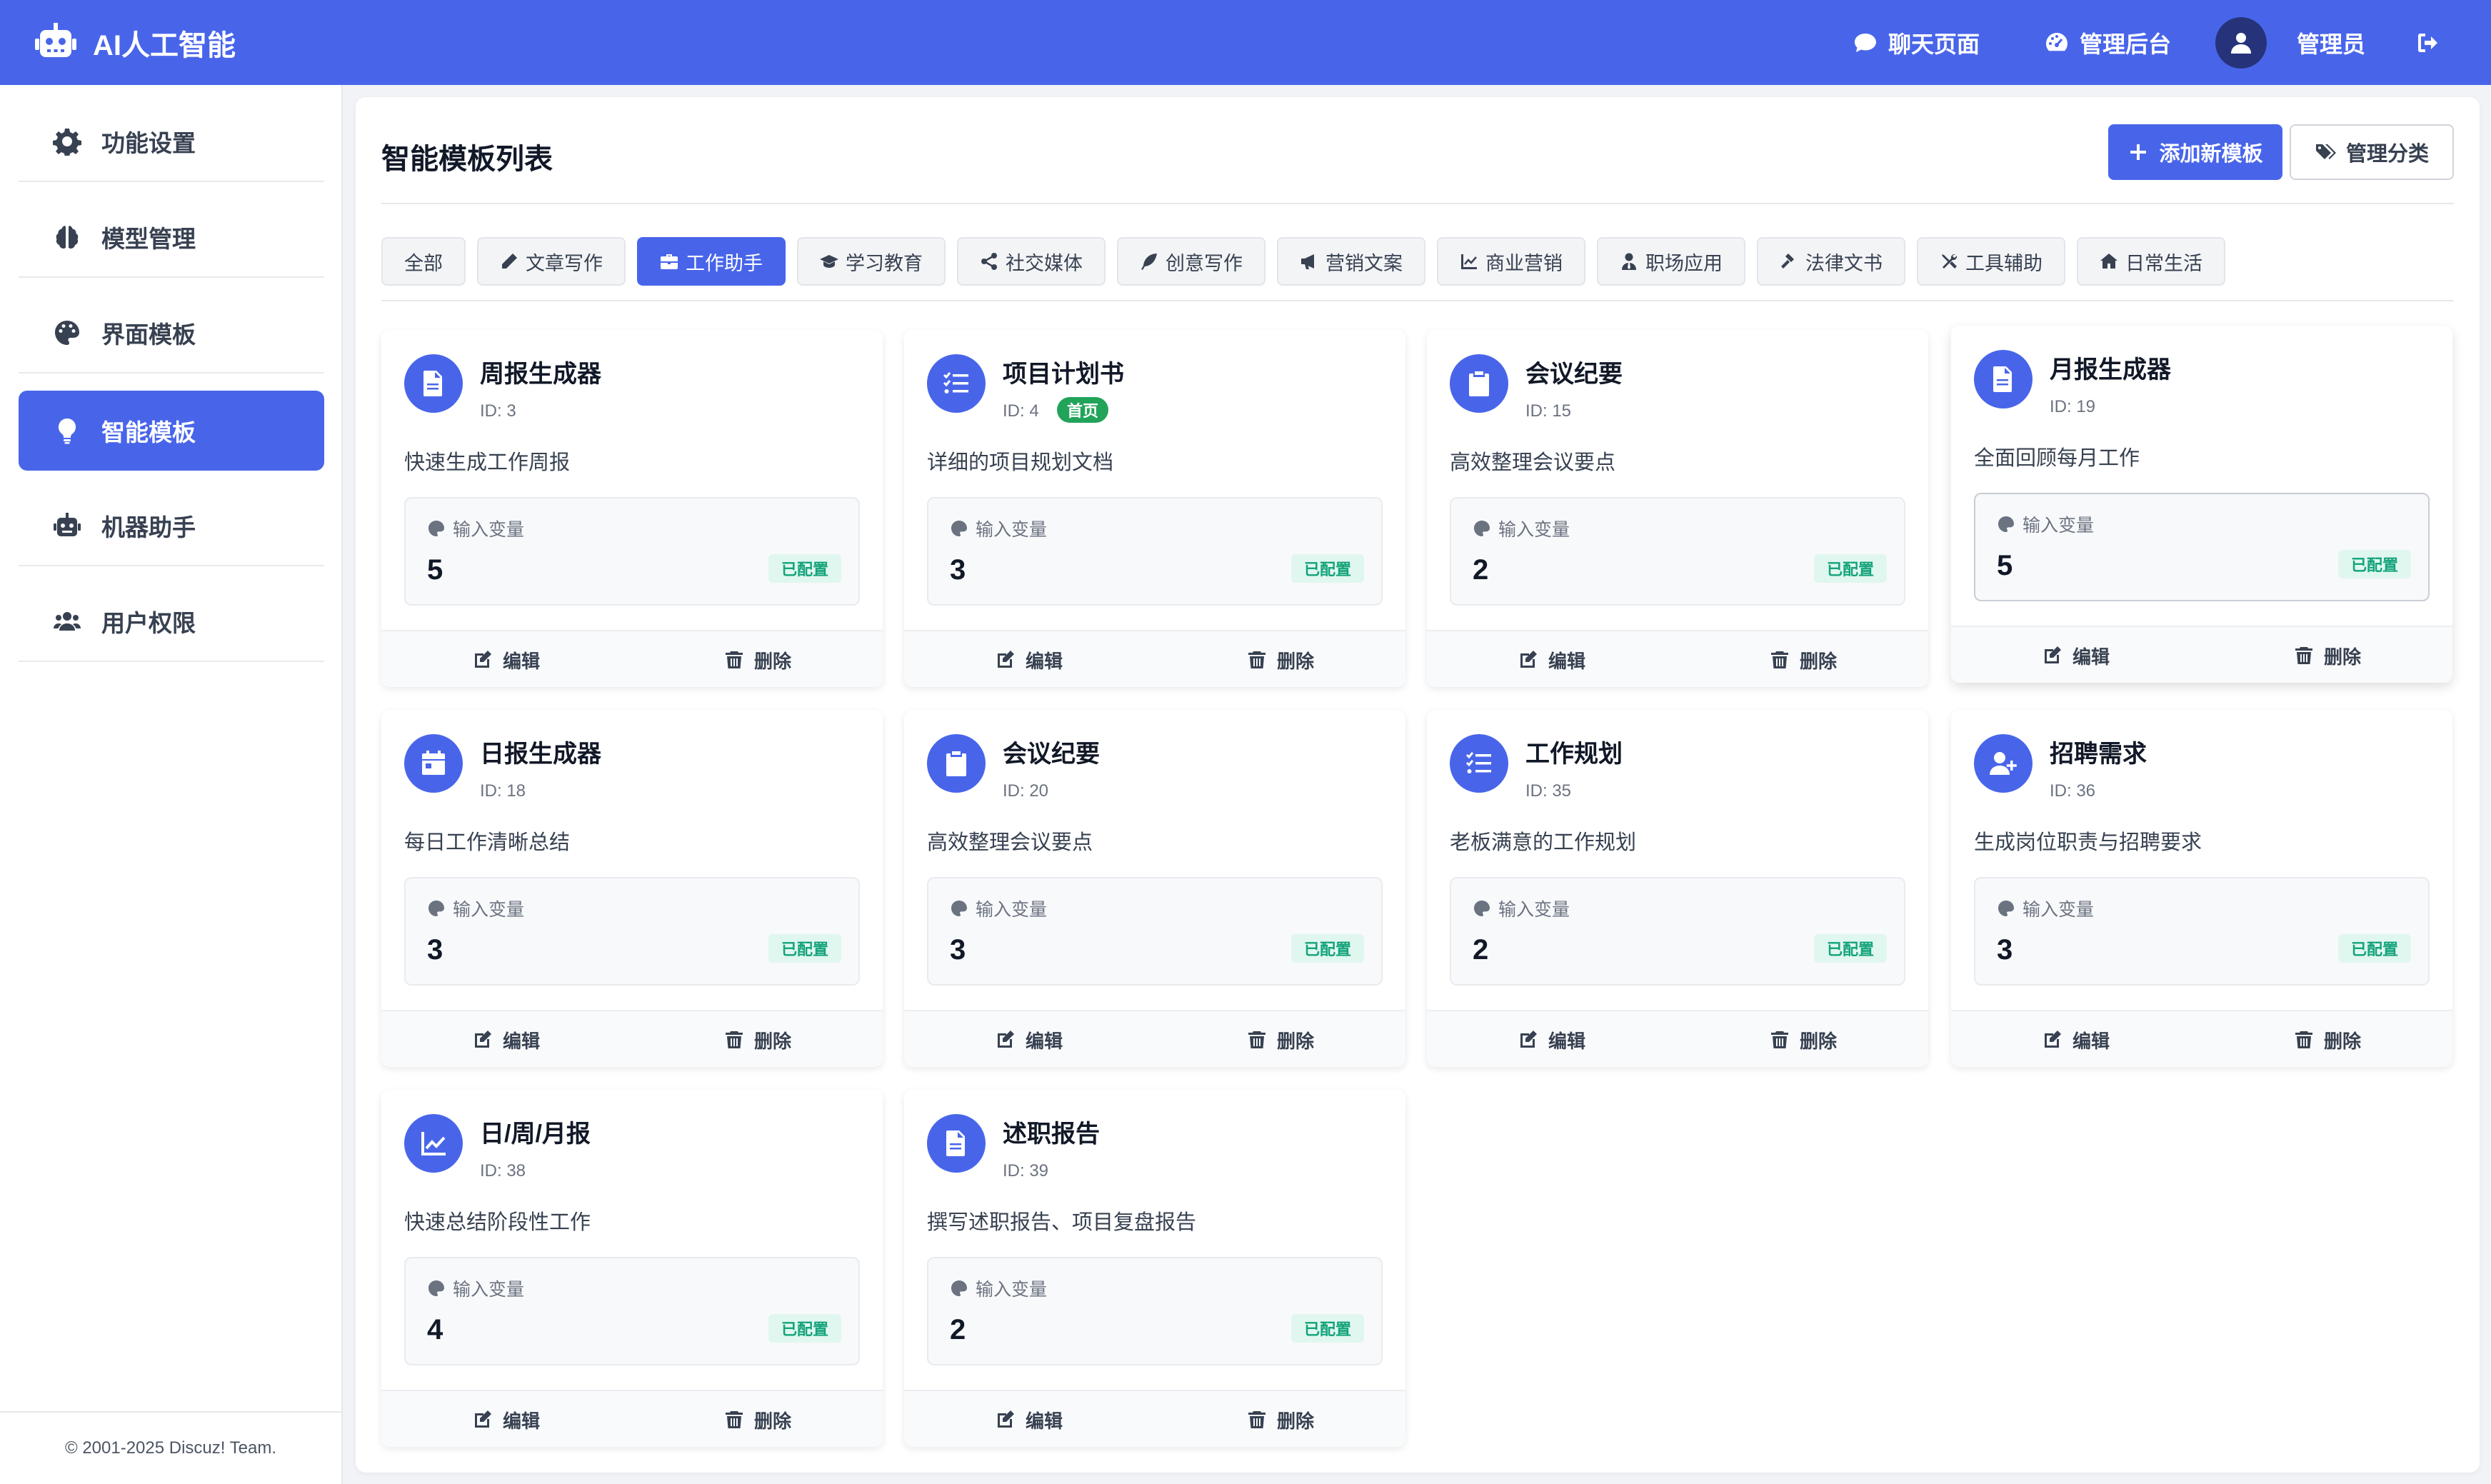 The width and height of the screenshot is (2491, 1484). I want to click on template-card: 工作规划 ID: 35 老板满意的工作规划 输入变量 2 已配置 编辑 删除, so click(1678, 888).